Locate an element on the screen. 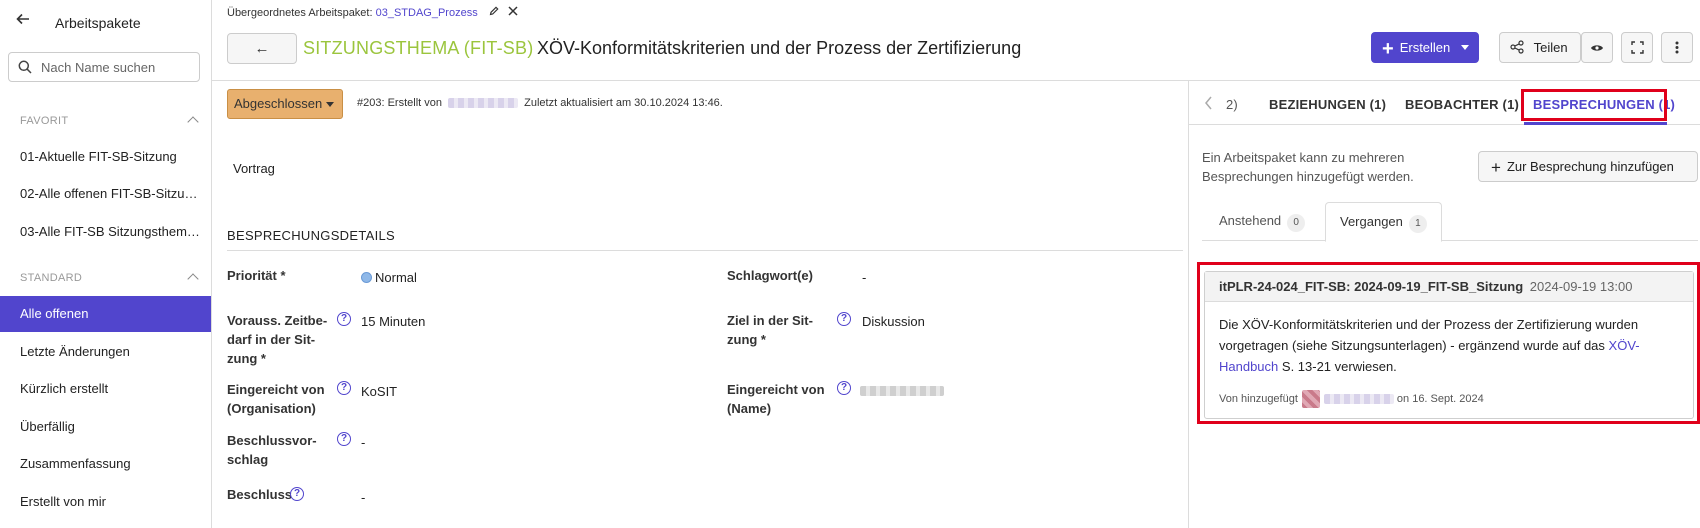 This screenshot has height=528, width=1700. added-by-name-redacted is located at coordinates (1358, 399).